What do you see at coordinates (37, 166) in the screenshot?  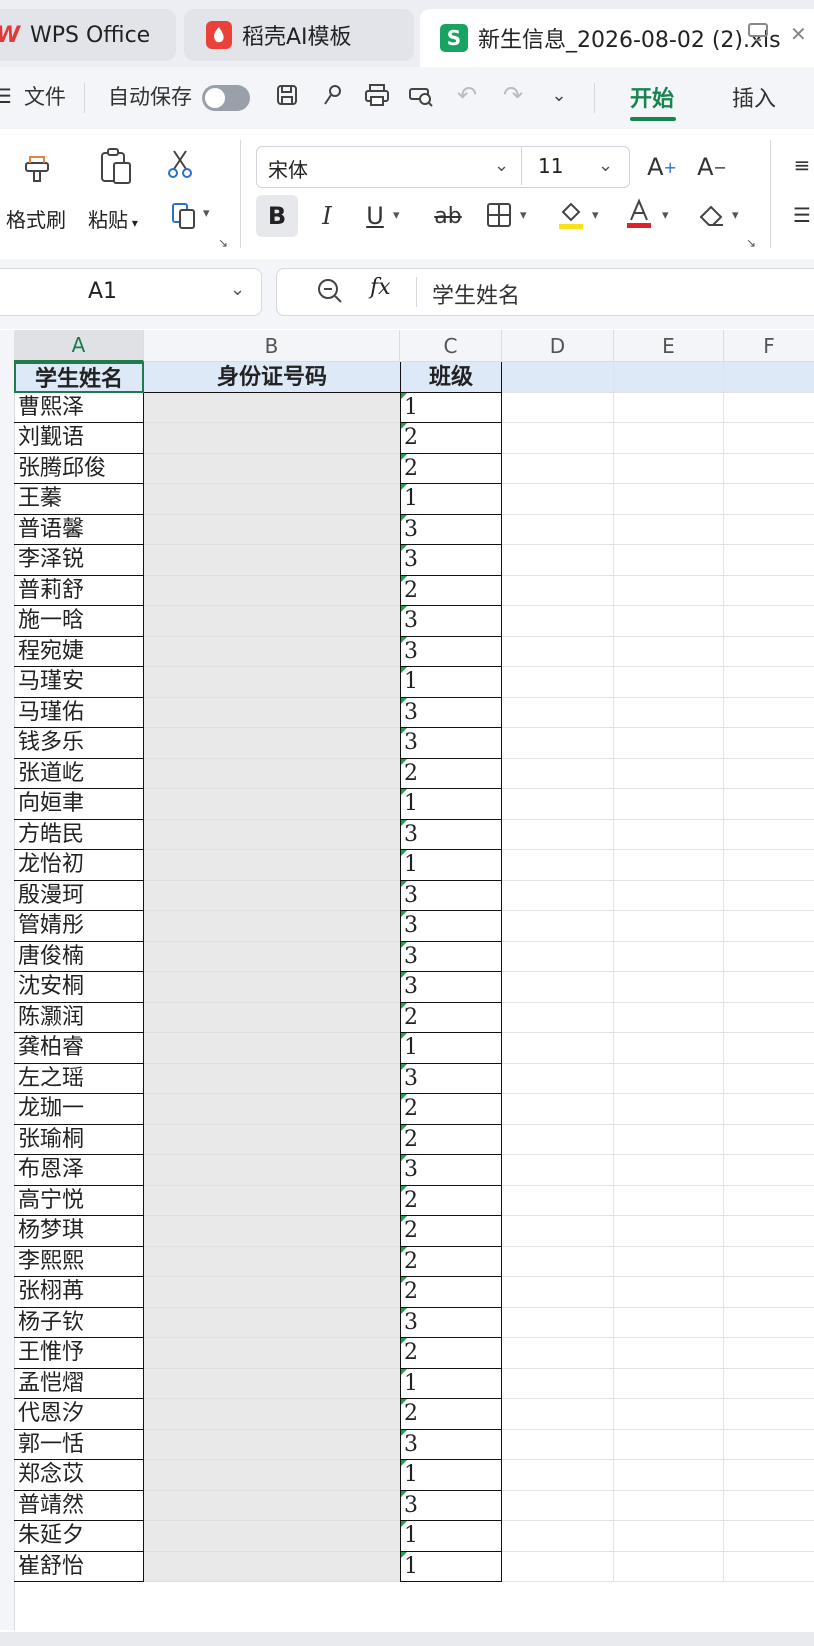 I see `format-painter-icon` at bounding box center [37, 166].